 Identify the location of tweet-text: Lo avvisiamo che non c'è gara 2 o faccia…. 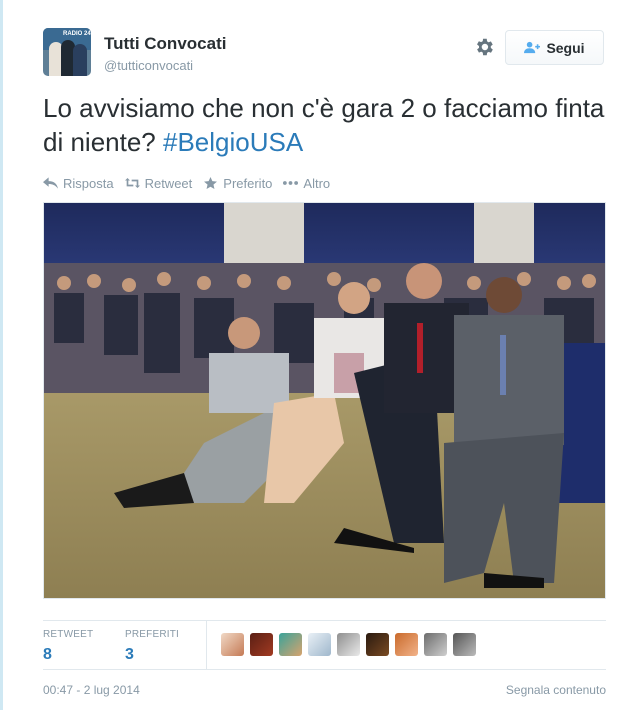
(328, 125).